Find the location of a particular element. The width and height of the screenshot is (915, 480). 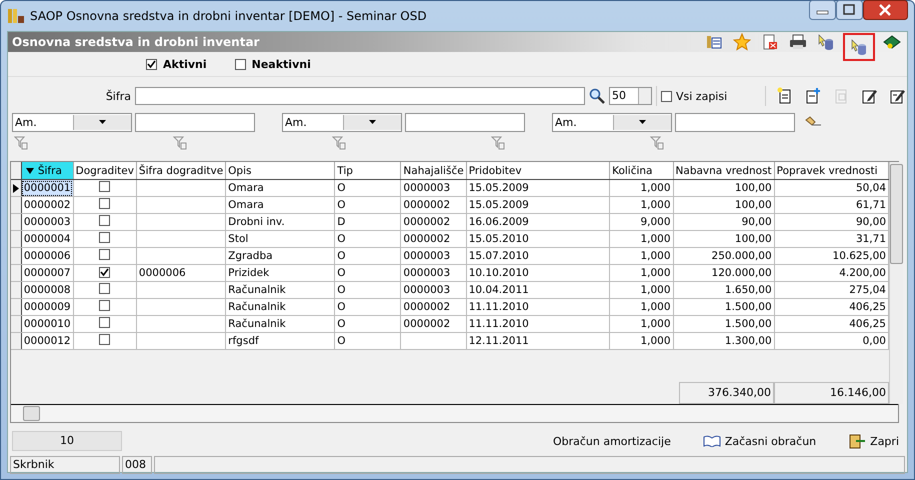

table-cell: 0000006 is located at coordinates (181, 273).